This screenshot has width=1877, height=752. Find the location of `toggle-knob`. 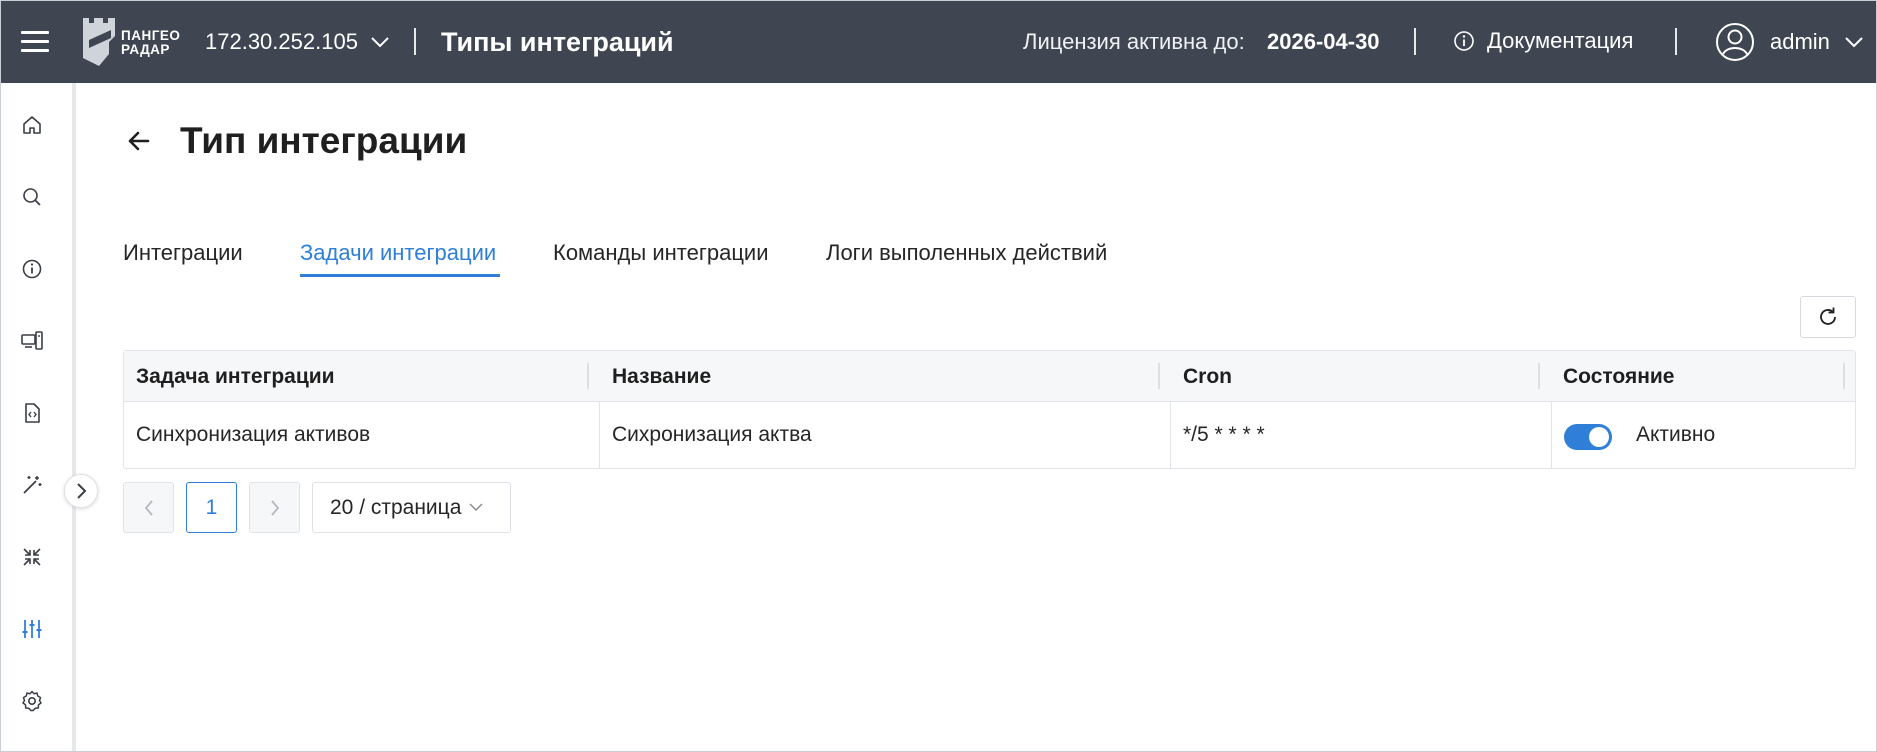

toggle-knob is located at coordinates (1599, 437).